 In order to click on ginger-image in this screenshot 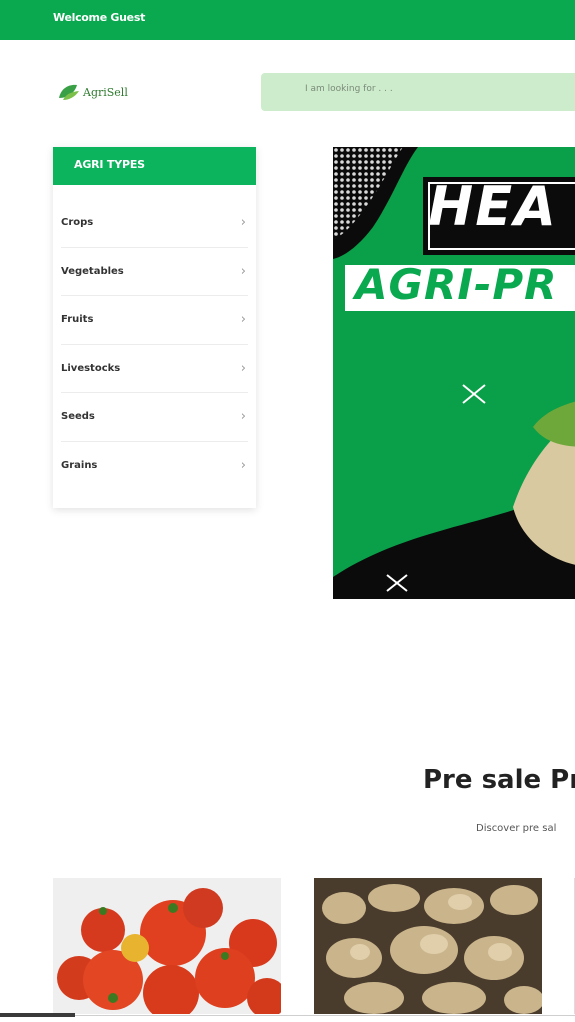, I will do `click(428, 946)`.